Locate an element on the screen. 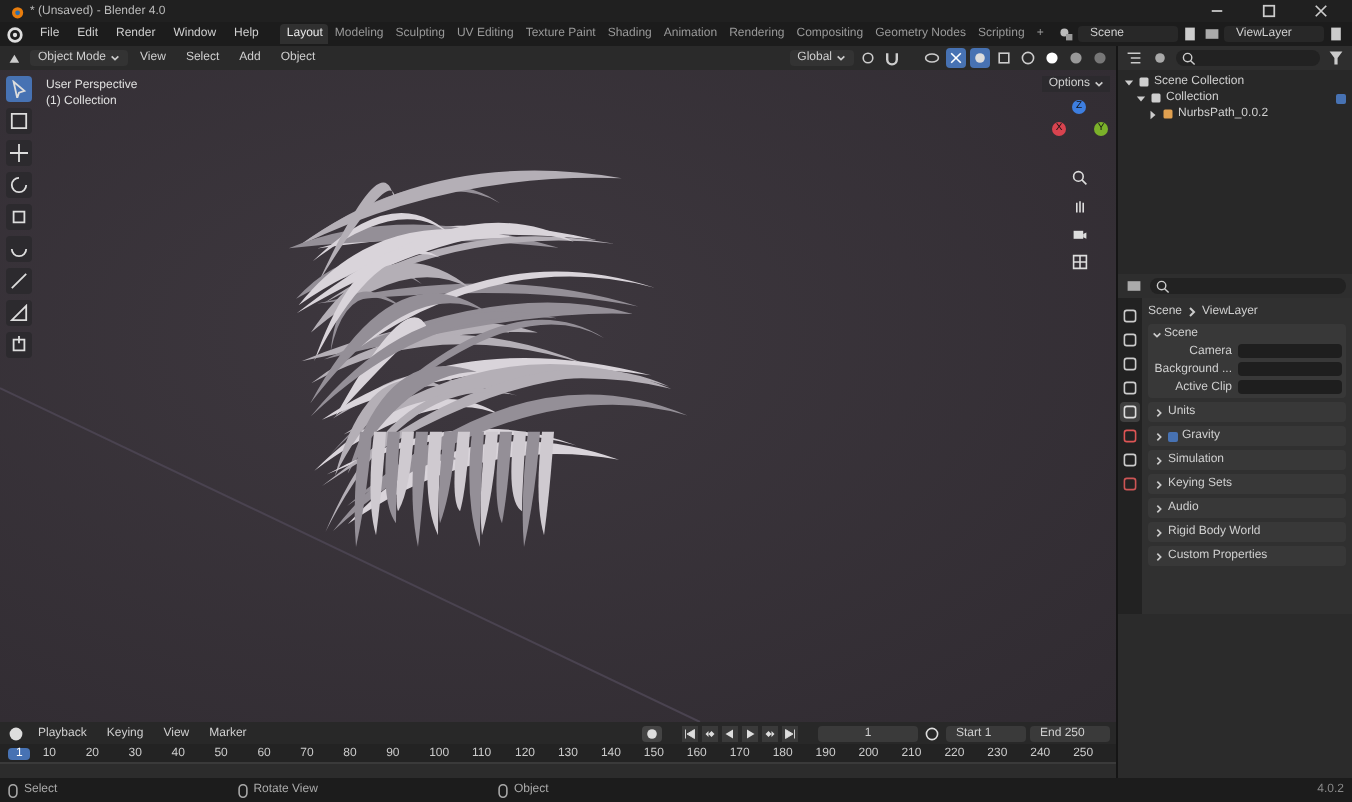 The height and width of the screenshot is (802, 1352). previous-keyframe-icon is located at coordinates (710, 733).